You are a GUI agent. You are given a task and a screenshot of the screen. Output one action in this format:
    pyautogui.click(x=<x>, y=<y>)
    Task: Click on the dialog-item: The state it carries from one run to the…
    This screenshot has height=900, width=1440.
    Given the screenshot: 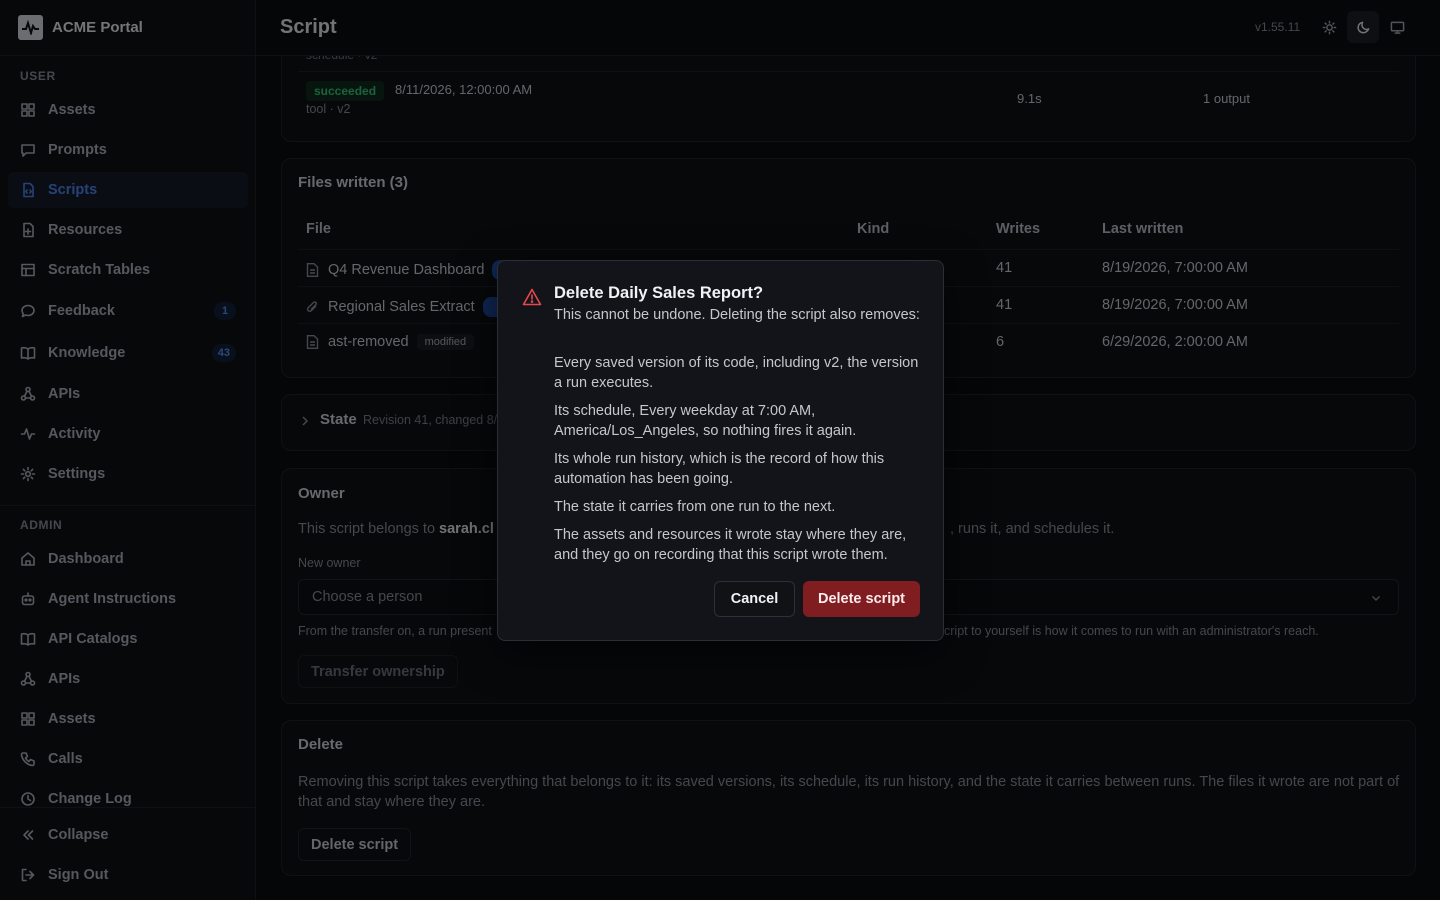 What is the action you would take?
    pyautogui.click(x=695, y=507)
    